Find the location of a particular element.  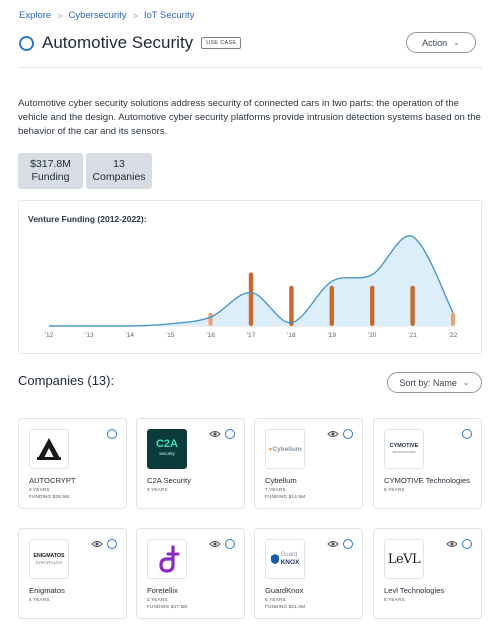

enigmatos-logo-icon: ENIGMATOS ENIGMATOS is located at coordinates (49, 559).